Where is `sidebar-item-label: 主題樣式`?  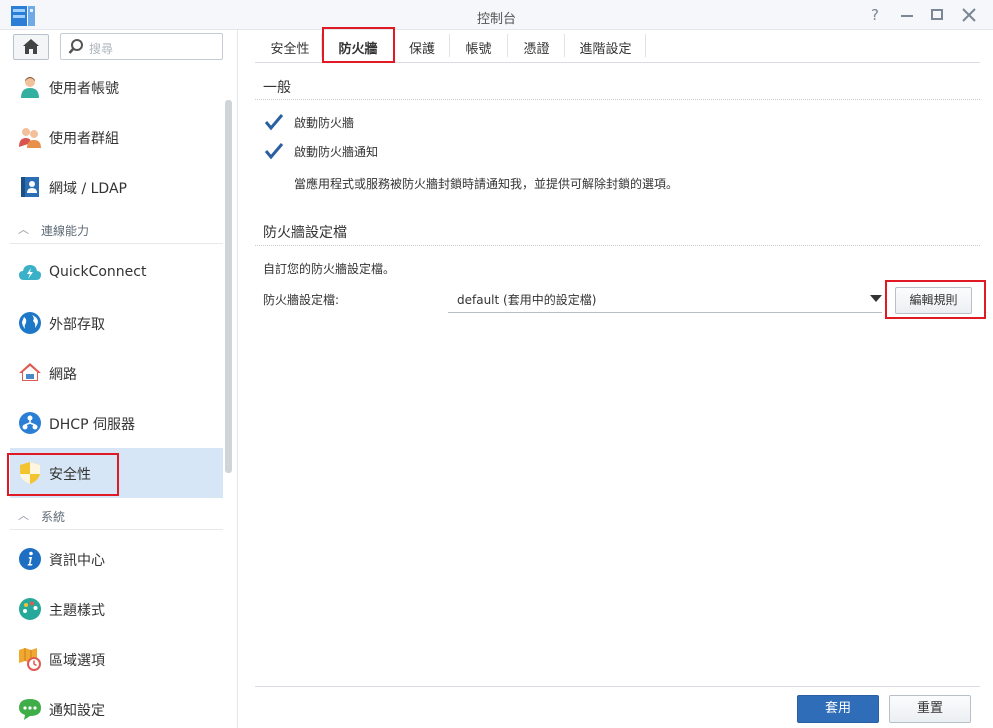 sidebar-item-label: 主題樣式 is located at coordinates (77, 611).